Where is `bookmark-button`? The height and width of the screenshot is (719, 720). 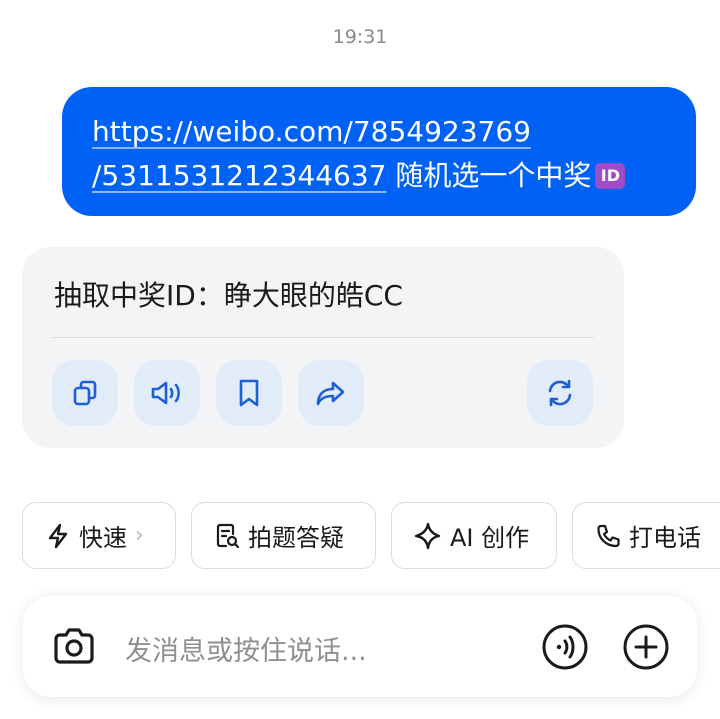
bookmark-button is located at coordinates (249, 393).